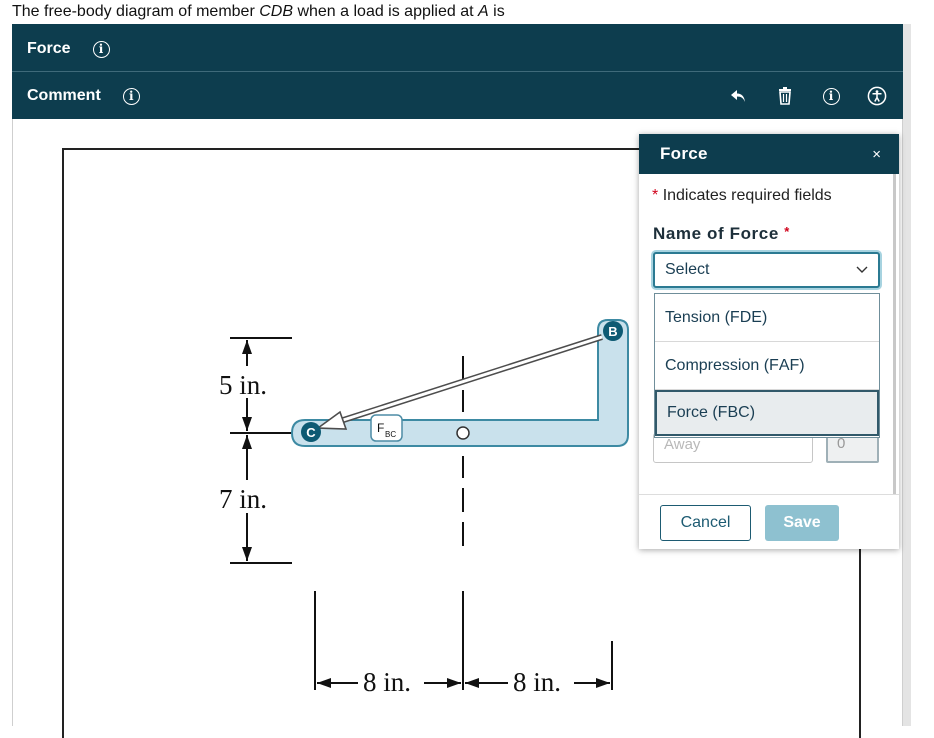 The height and width of the screenshot is (738, 934). Describe the element at coordinates (894, 334) in the screenshot. I see `panel-scrollbar` at that location.